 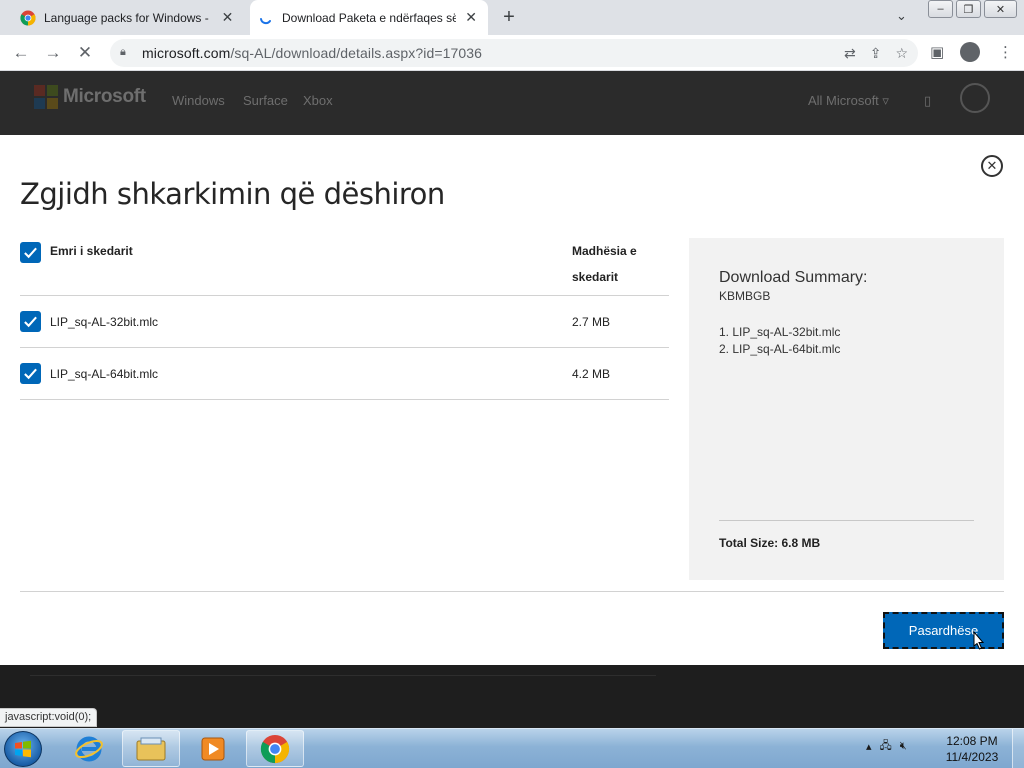 What do you see at coordinates (1000, 9) in the screenshot?
I see `close-window-button: ✕` at bounding box center [1000, 9].